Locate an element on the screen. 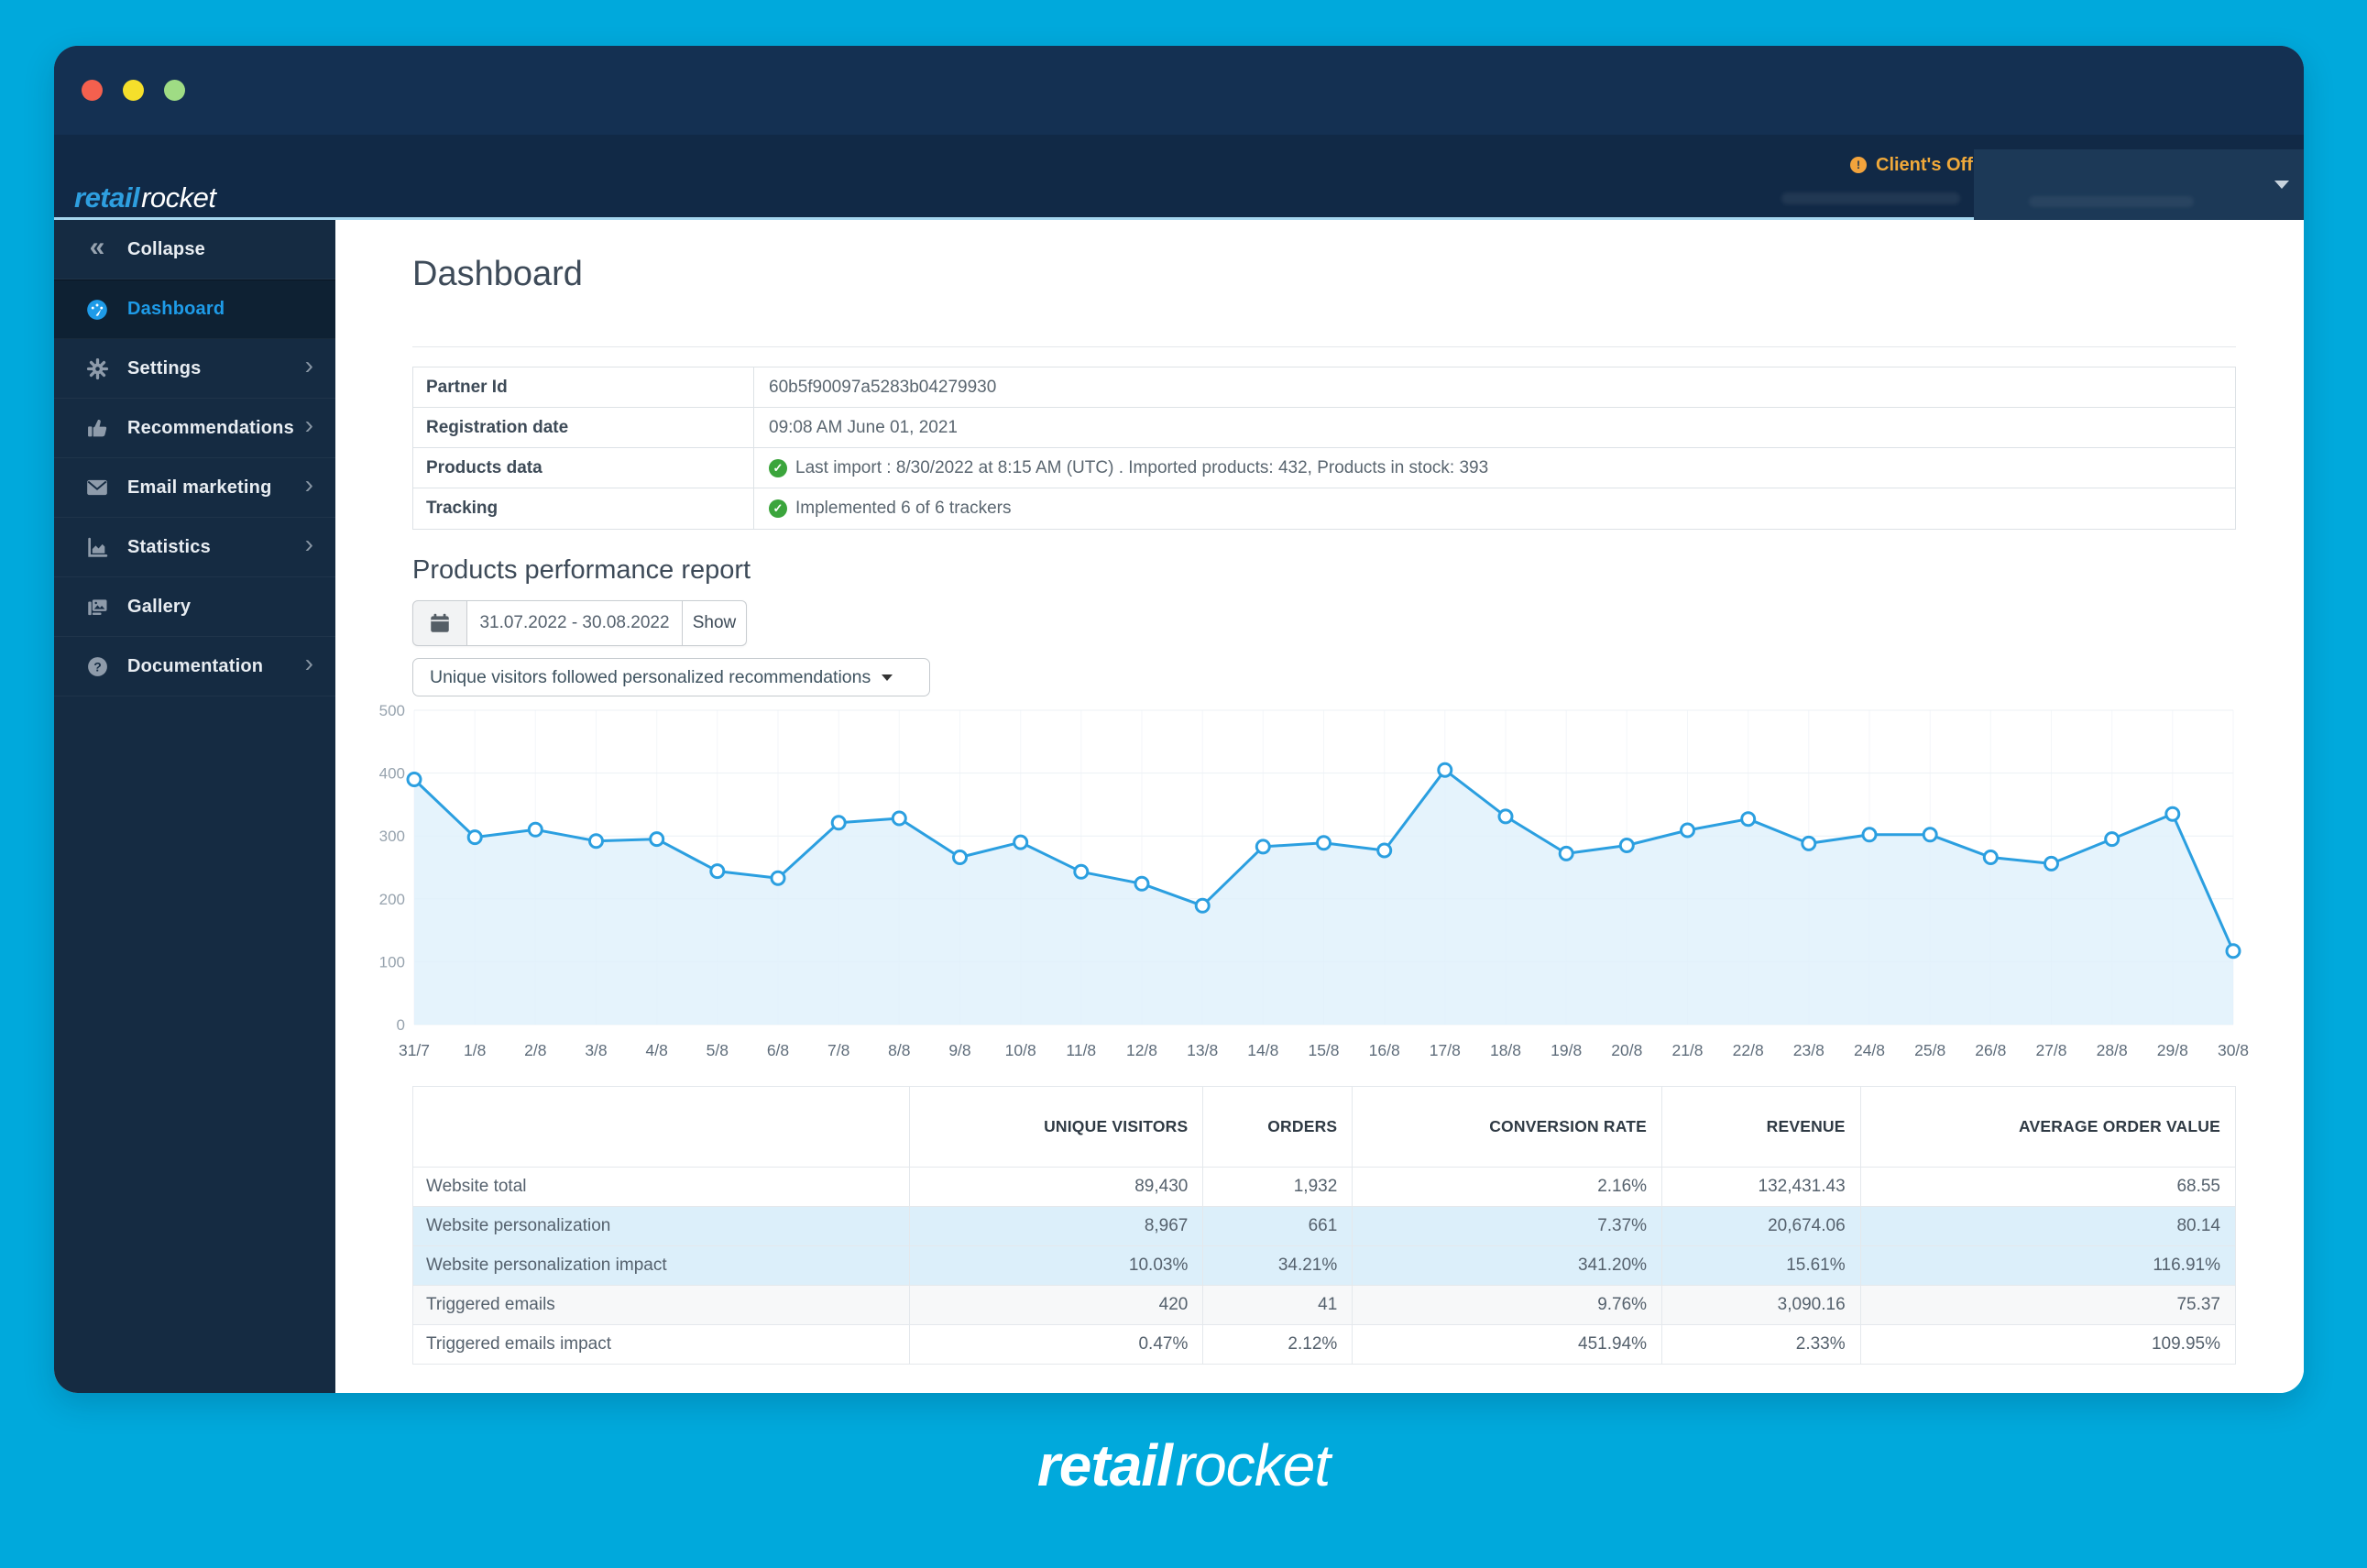 This screenshot has width=2367, height=1568. svg-text: 6/8 is located at coordinates (778, 1050).